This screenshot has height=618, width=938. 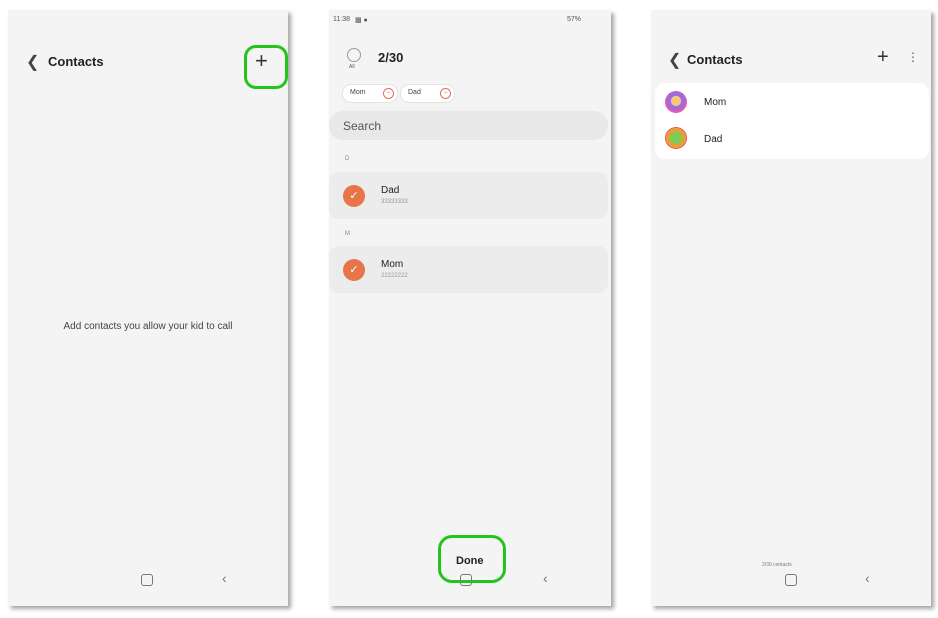 I want to click on contact-row-dad: ✓ Dad 33333333, so click(x=468, y=195).